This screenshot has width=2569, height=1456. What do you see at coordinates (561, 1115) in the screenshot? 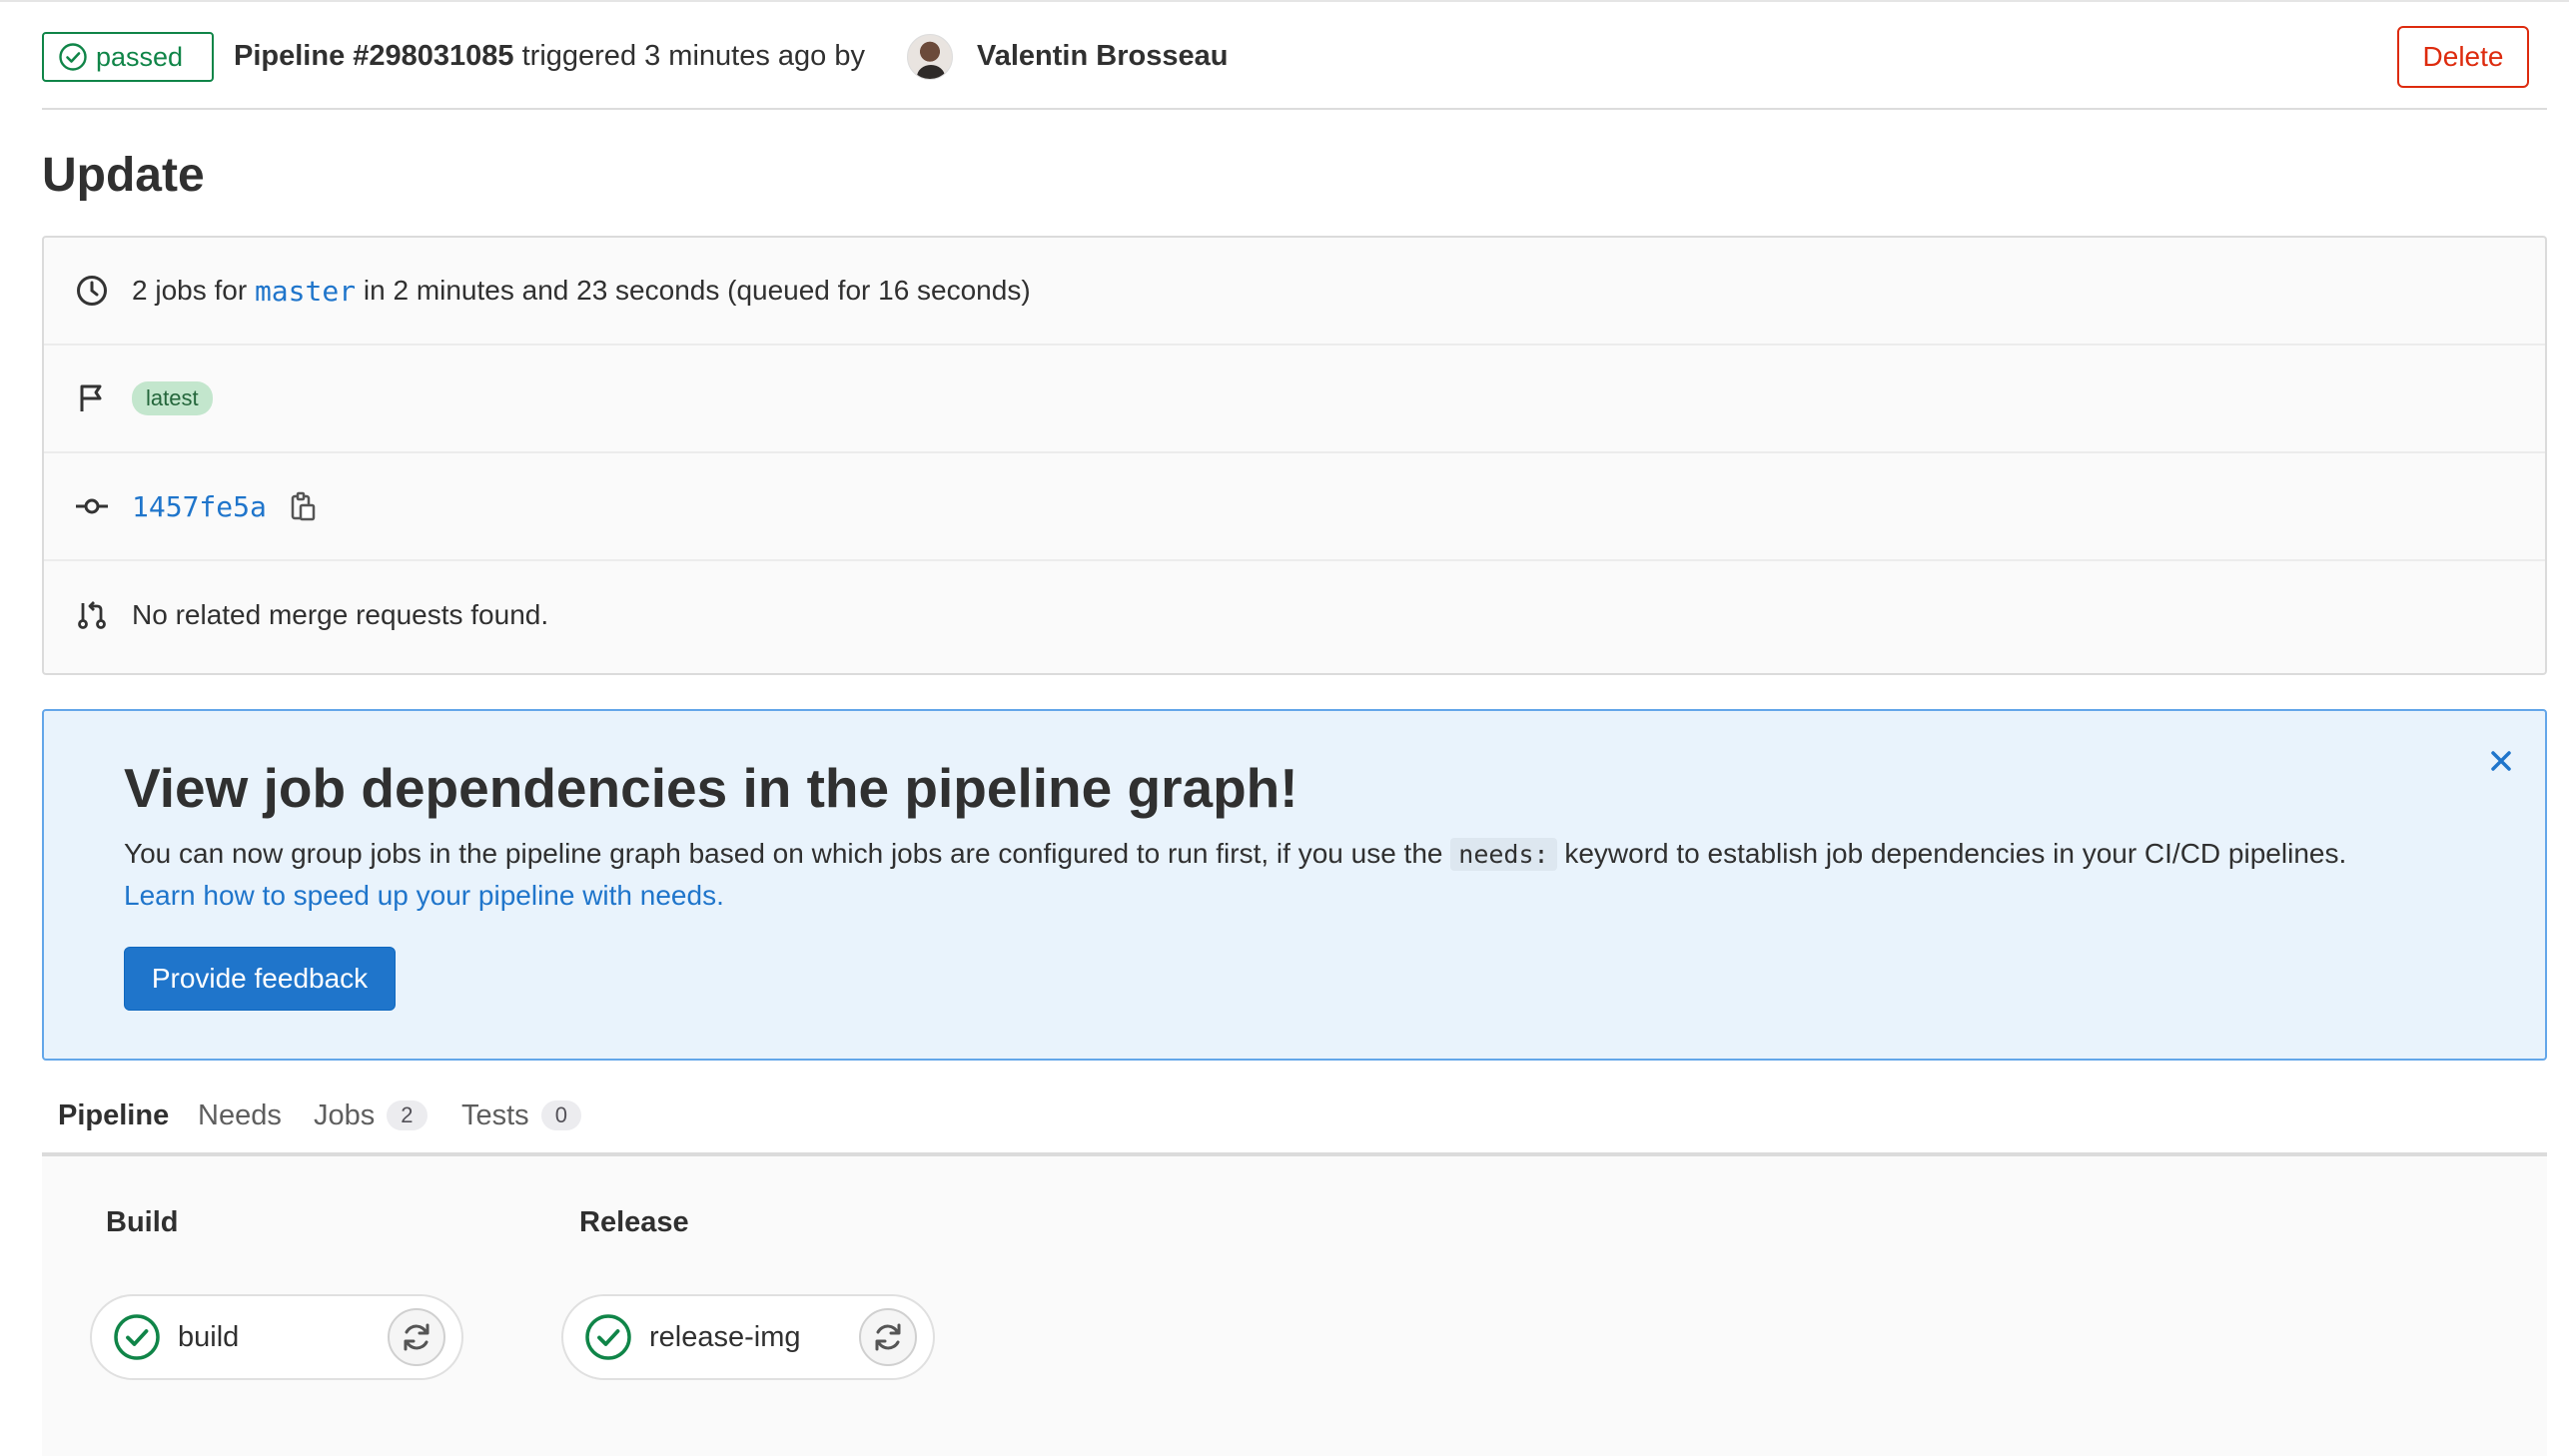
I see `tests-count-badge: 0` at bounding box center [561, 1115].